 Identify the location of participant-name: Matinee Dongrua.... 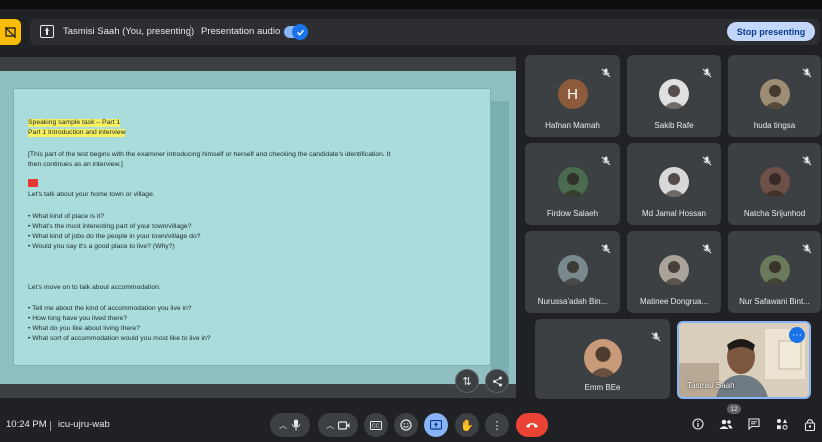
(674, 301).